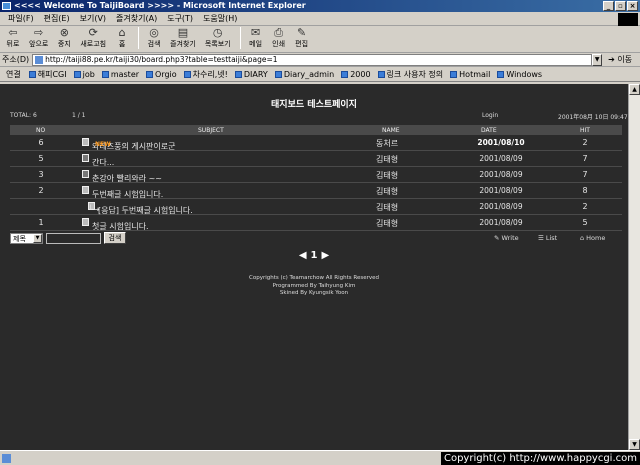 This screenshot has height=465, width=640. I want to click on table-row: 1 첫글 시험입니다. 김태형 2001/08/09 5, so click(316, 223).